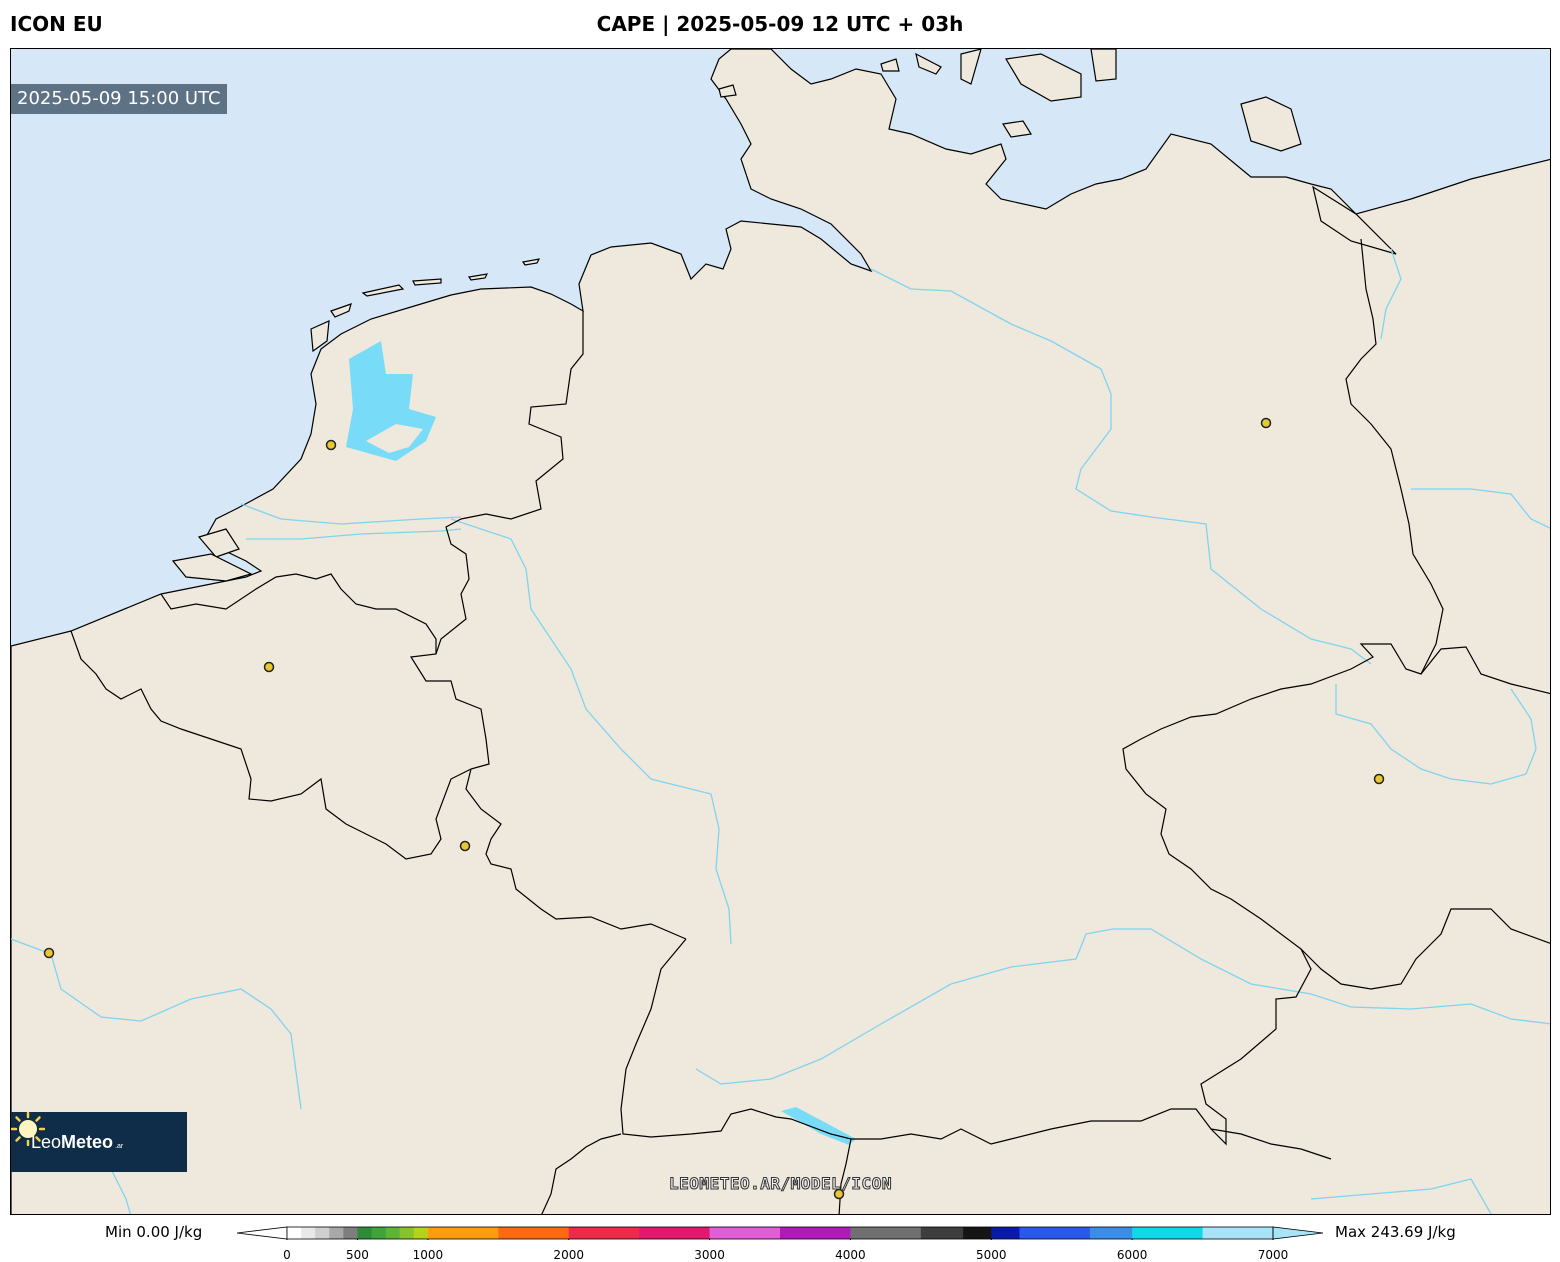 The image size is (1560, 1262). I want to click on colorbar-extend-min, so click(262, 1233).